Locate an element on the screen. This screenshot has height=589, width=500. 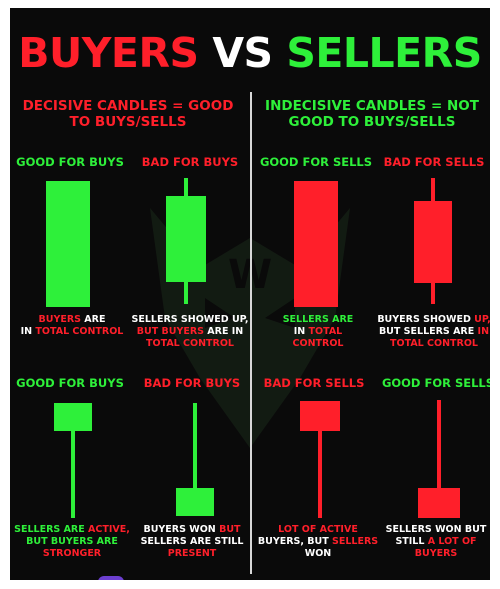
r1c1-candle-body is located at coordinates (68, 244).